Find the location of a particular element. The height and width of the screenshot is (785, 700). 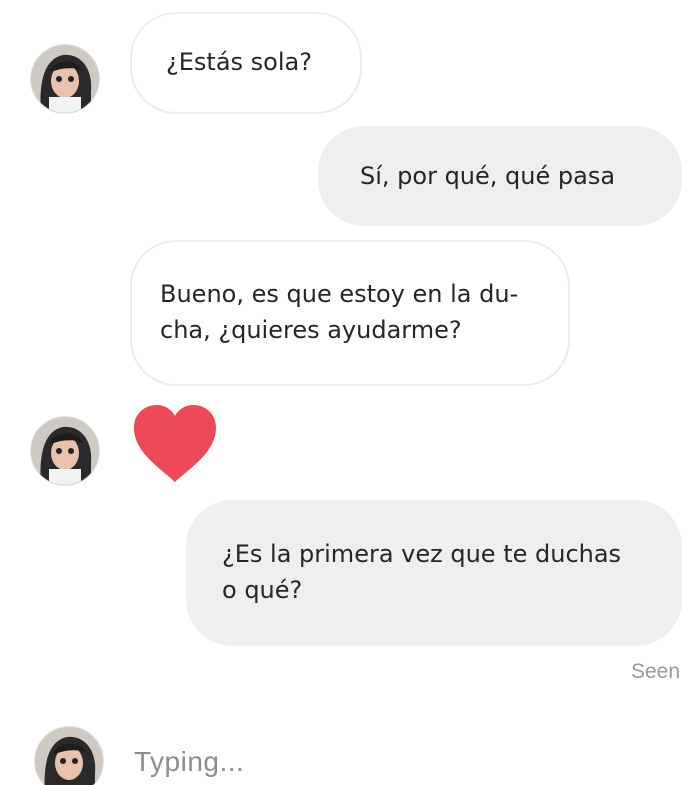

incoming-message: ¿Estás sola? is located at coordinates (246, 63).